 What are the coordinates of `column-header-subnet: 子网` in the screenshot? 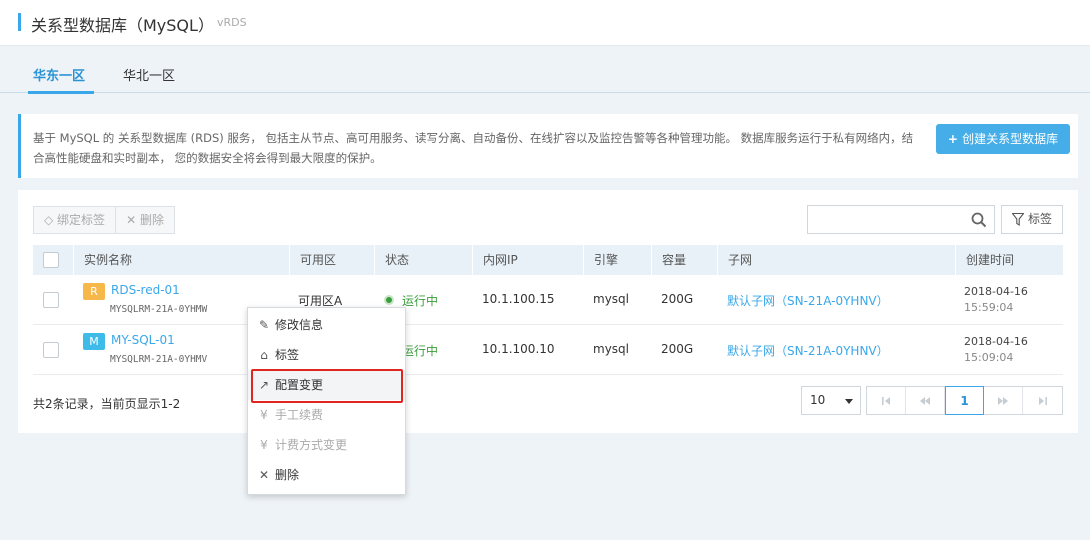 It's located at (836, 260).